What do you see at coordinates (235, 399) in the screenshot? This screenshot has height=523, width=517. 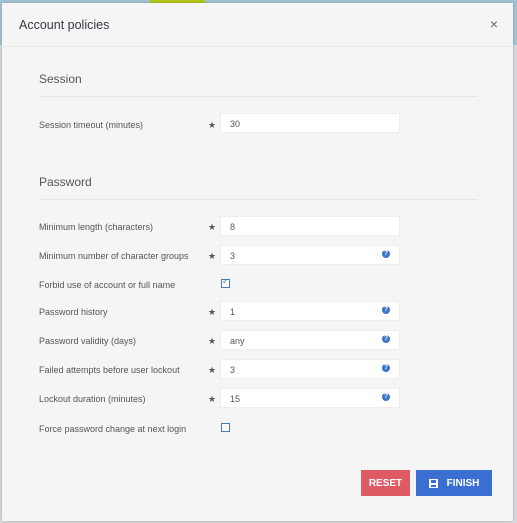 I see `input-value: 15` at bounding box center [235, 399].